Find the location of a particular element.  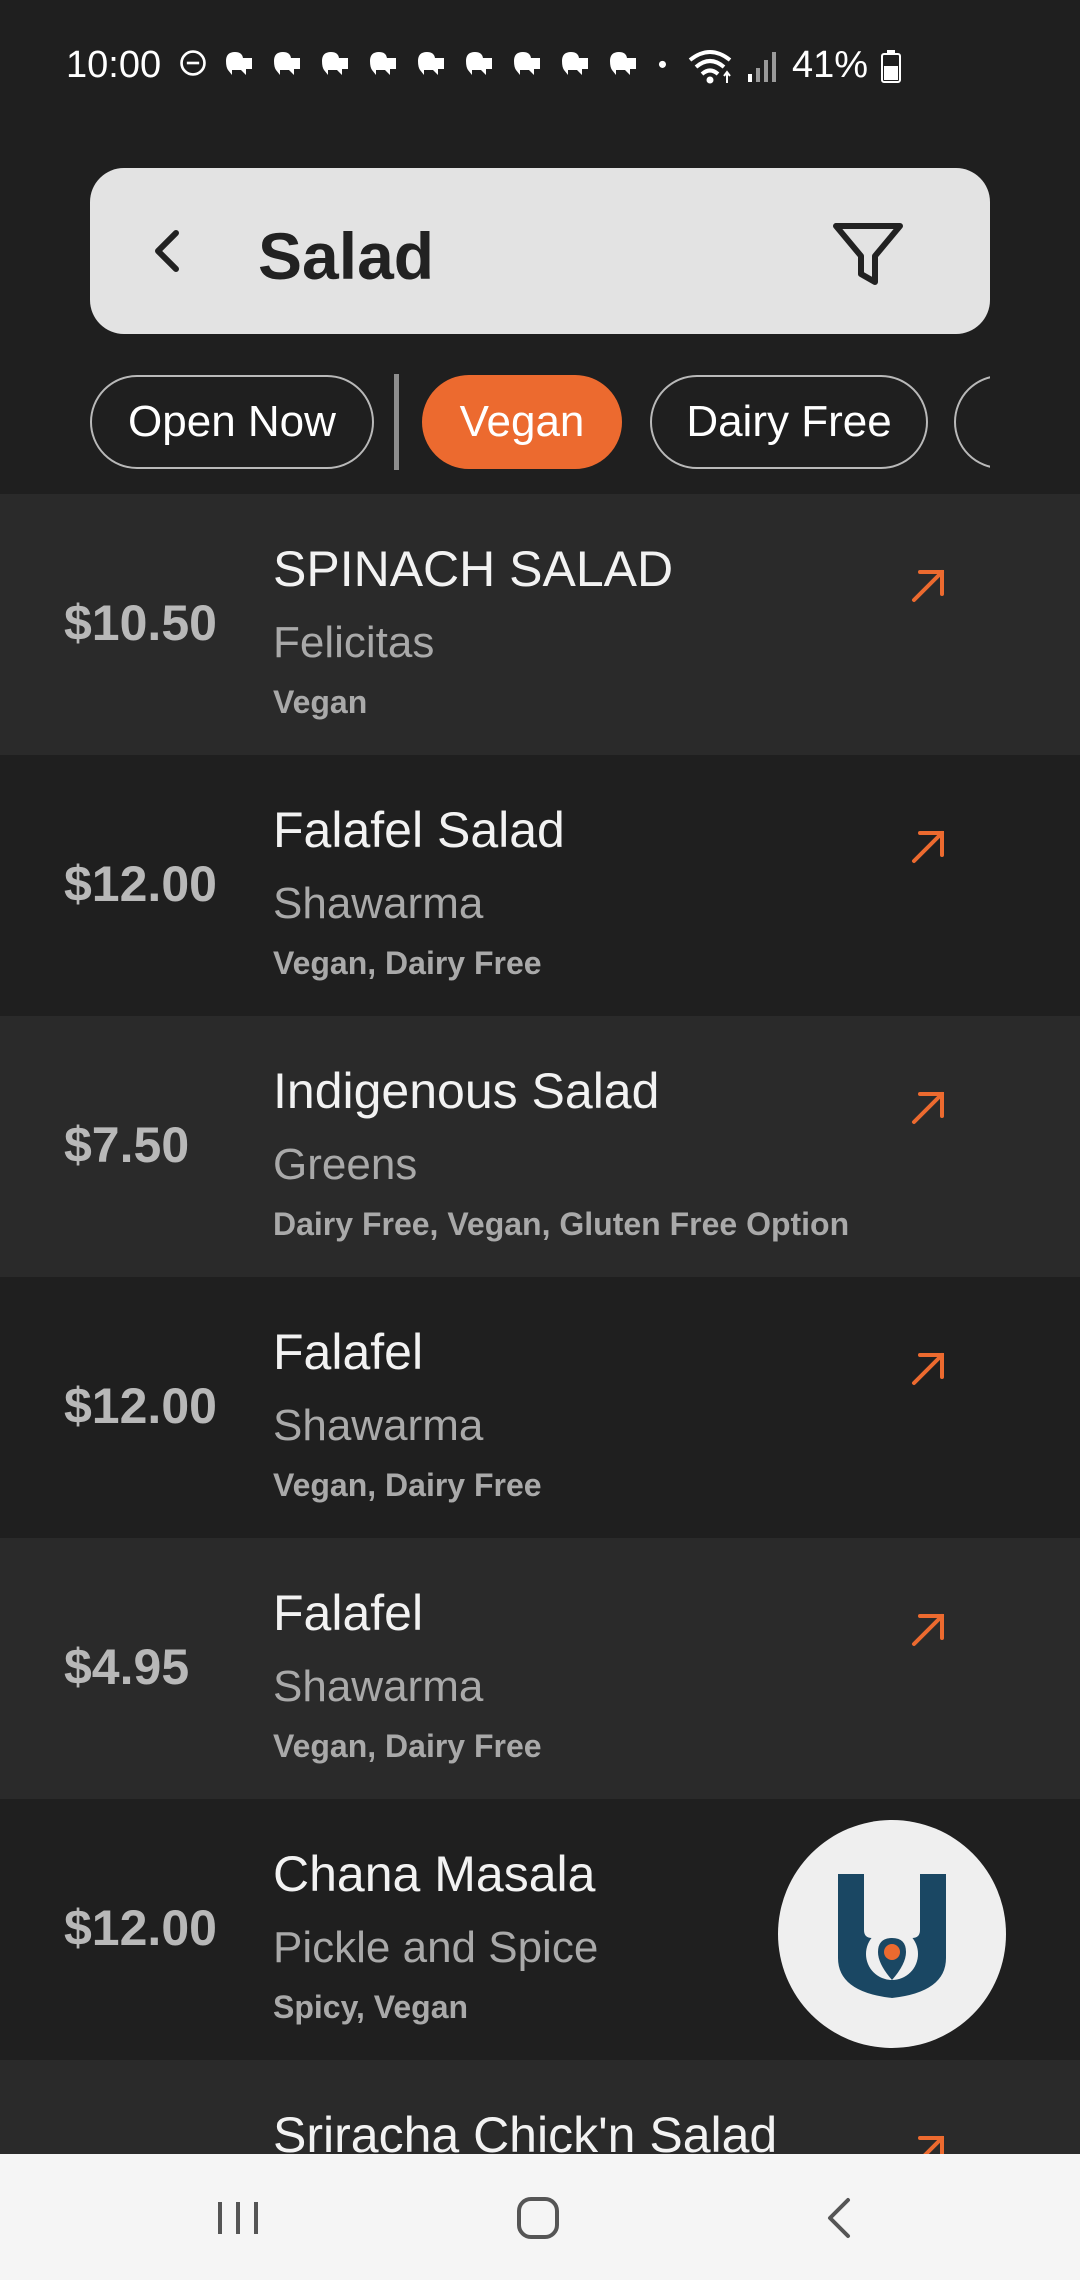

chip-vegan: Vegan is located at coordinates (522, 422).